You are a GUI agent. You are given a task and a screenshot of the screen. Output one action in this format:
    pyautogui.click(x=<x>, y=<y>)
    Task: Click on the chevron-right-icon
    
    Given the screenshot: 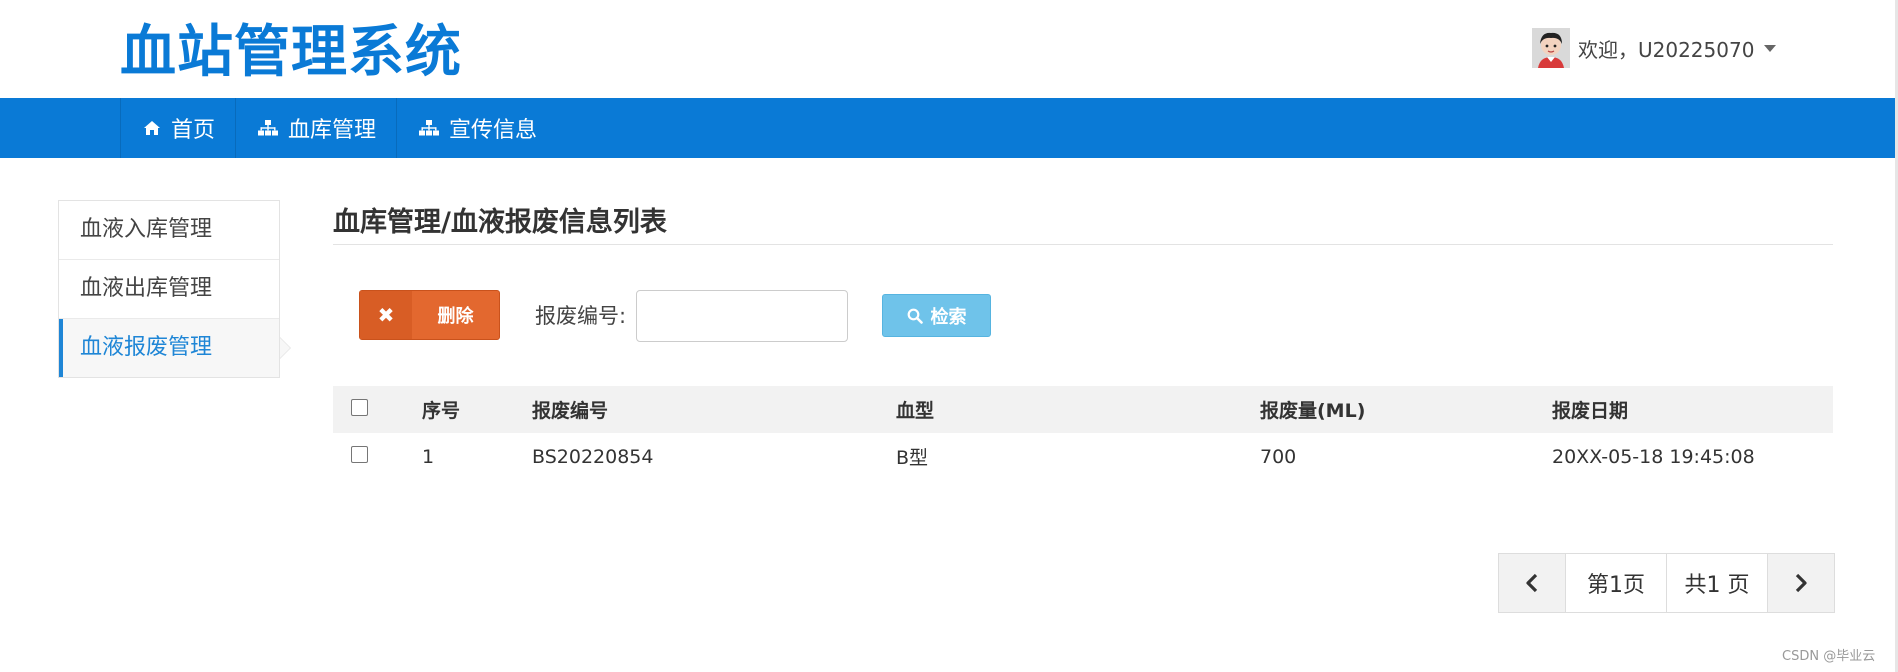 What is the action you would take?
    pyautogui.click(x=1801, y=583)
    